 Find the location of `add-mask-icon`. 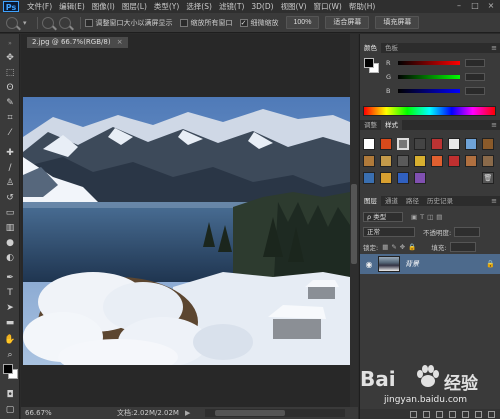

add-mask-icon is located at coordinates (439, 414).